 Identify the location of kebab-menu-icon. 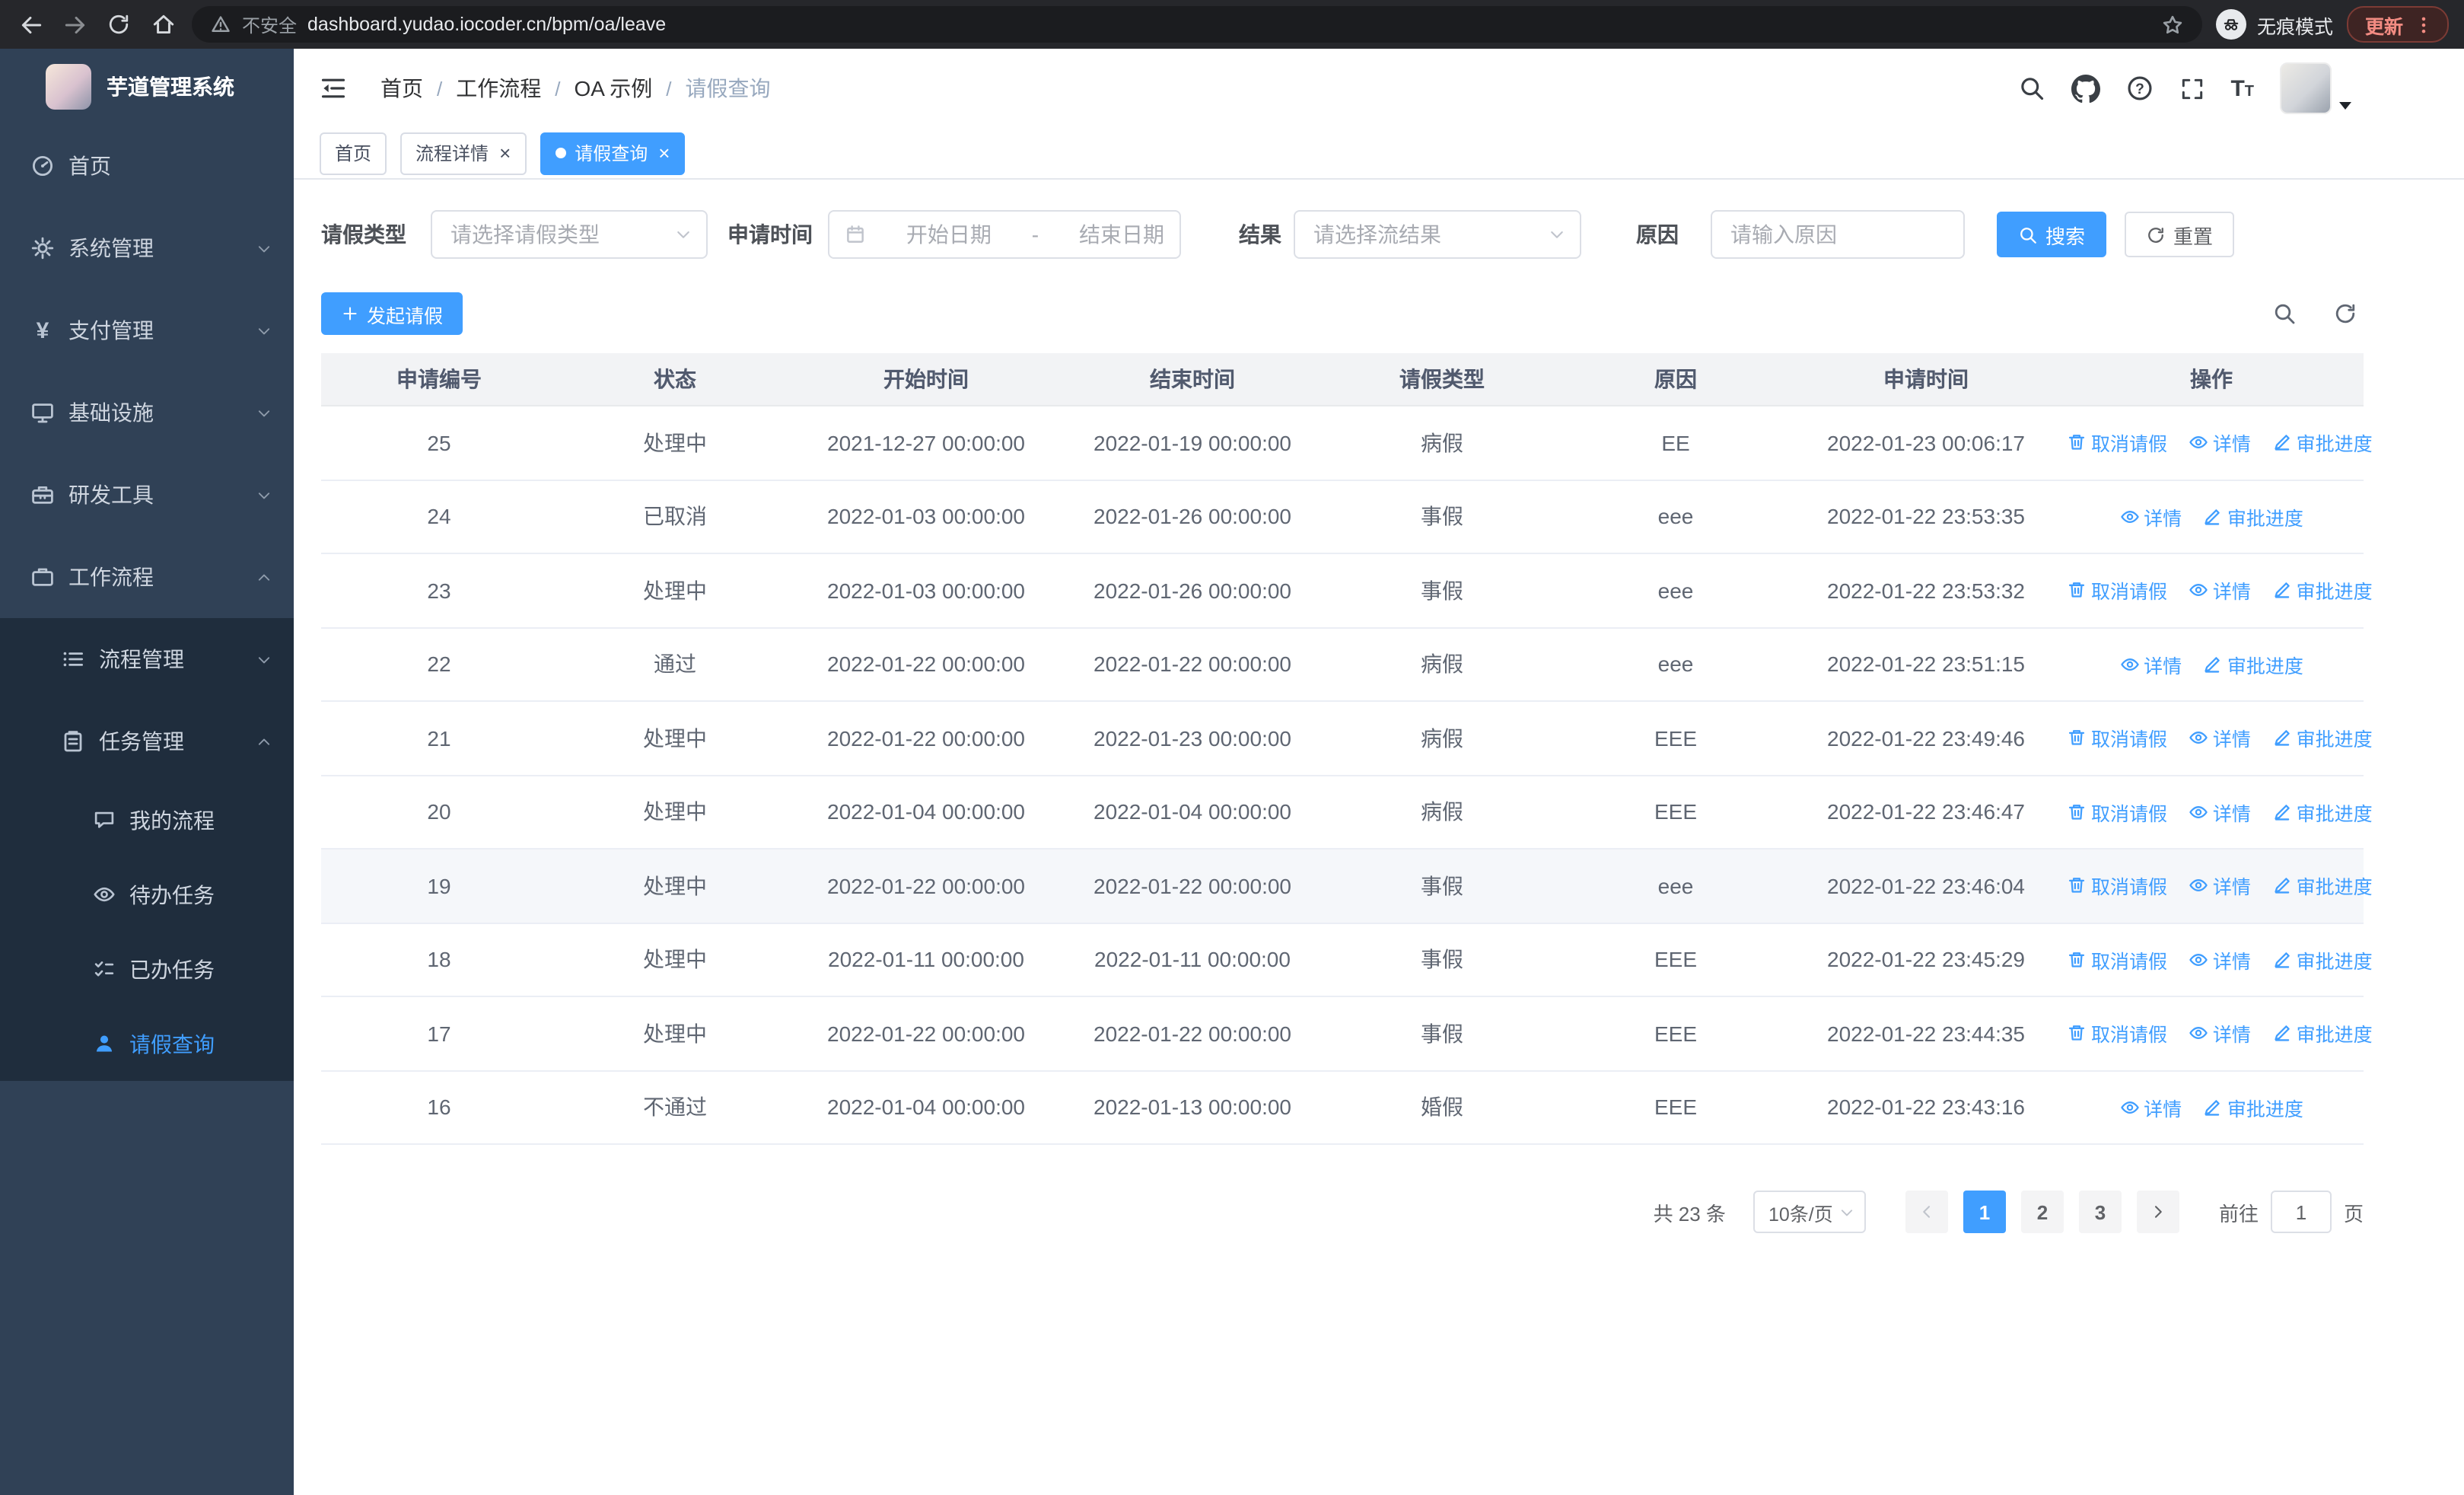
(2424, 24).